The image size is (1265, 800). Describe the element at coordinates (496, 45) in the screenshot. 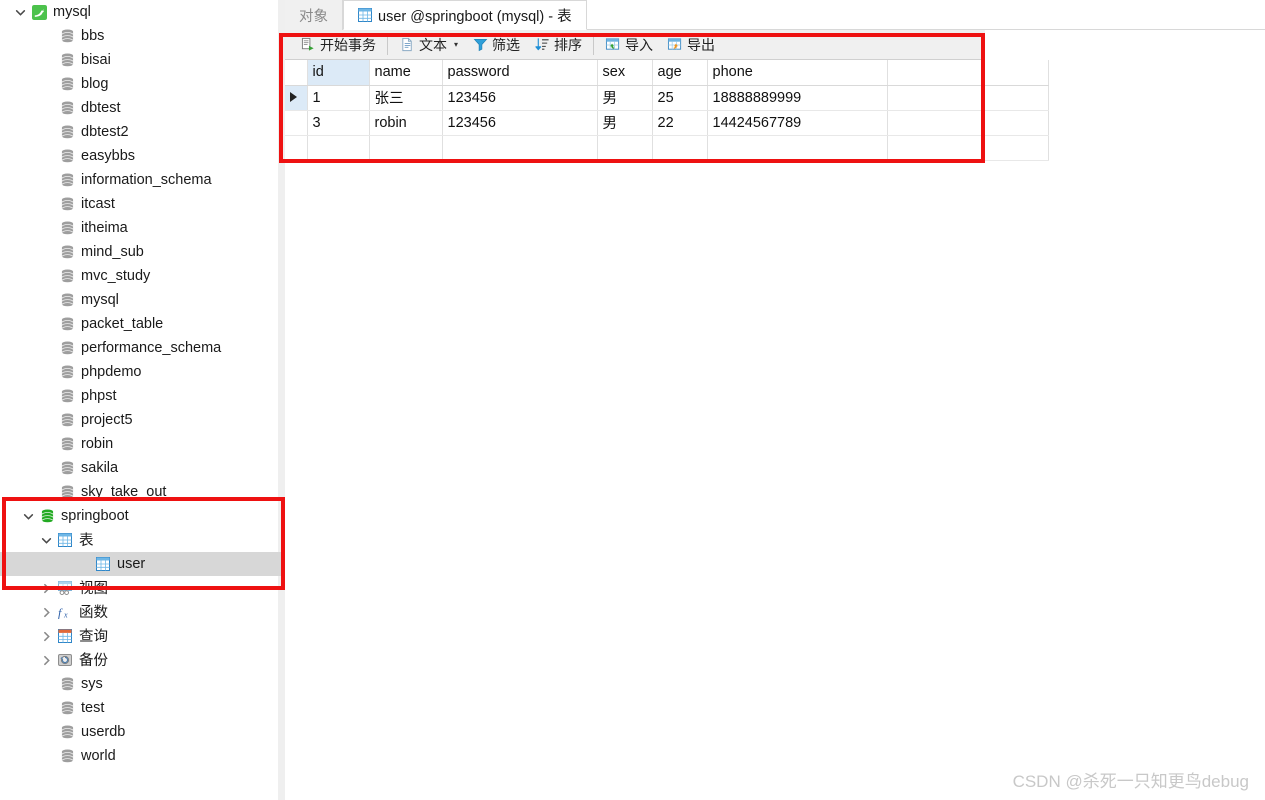

I see `filter-button: 筛选` at that location.